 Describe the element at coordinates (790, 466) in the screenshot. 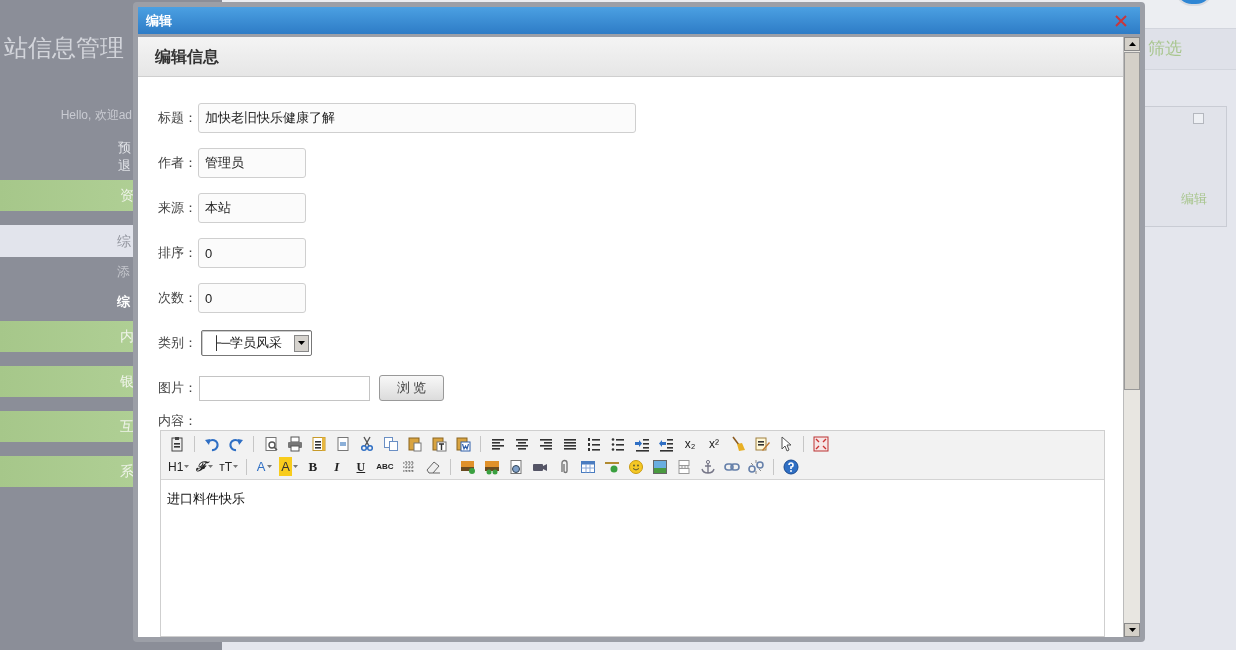

I see `help-icon` at that location.